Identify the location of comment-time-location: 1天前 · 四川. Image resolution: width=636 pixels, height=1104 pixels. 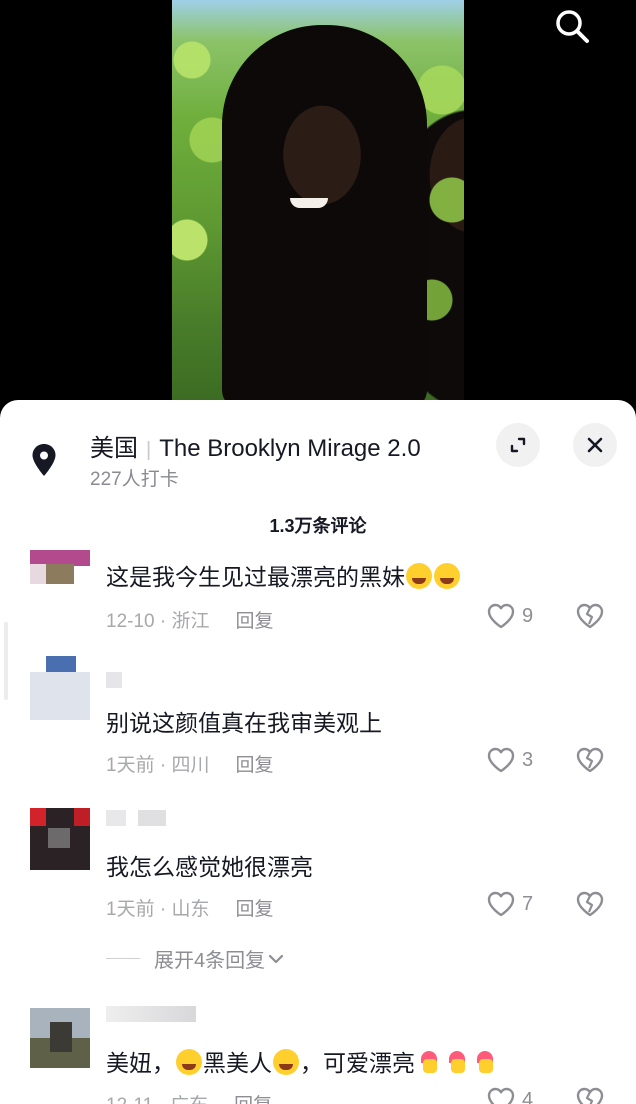
(158, 765).